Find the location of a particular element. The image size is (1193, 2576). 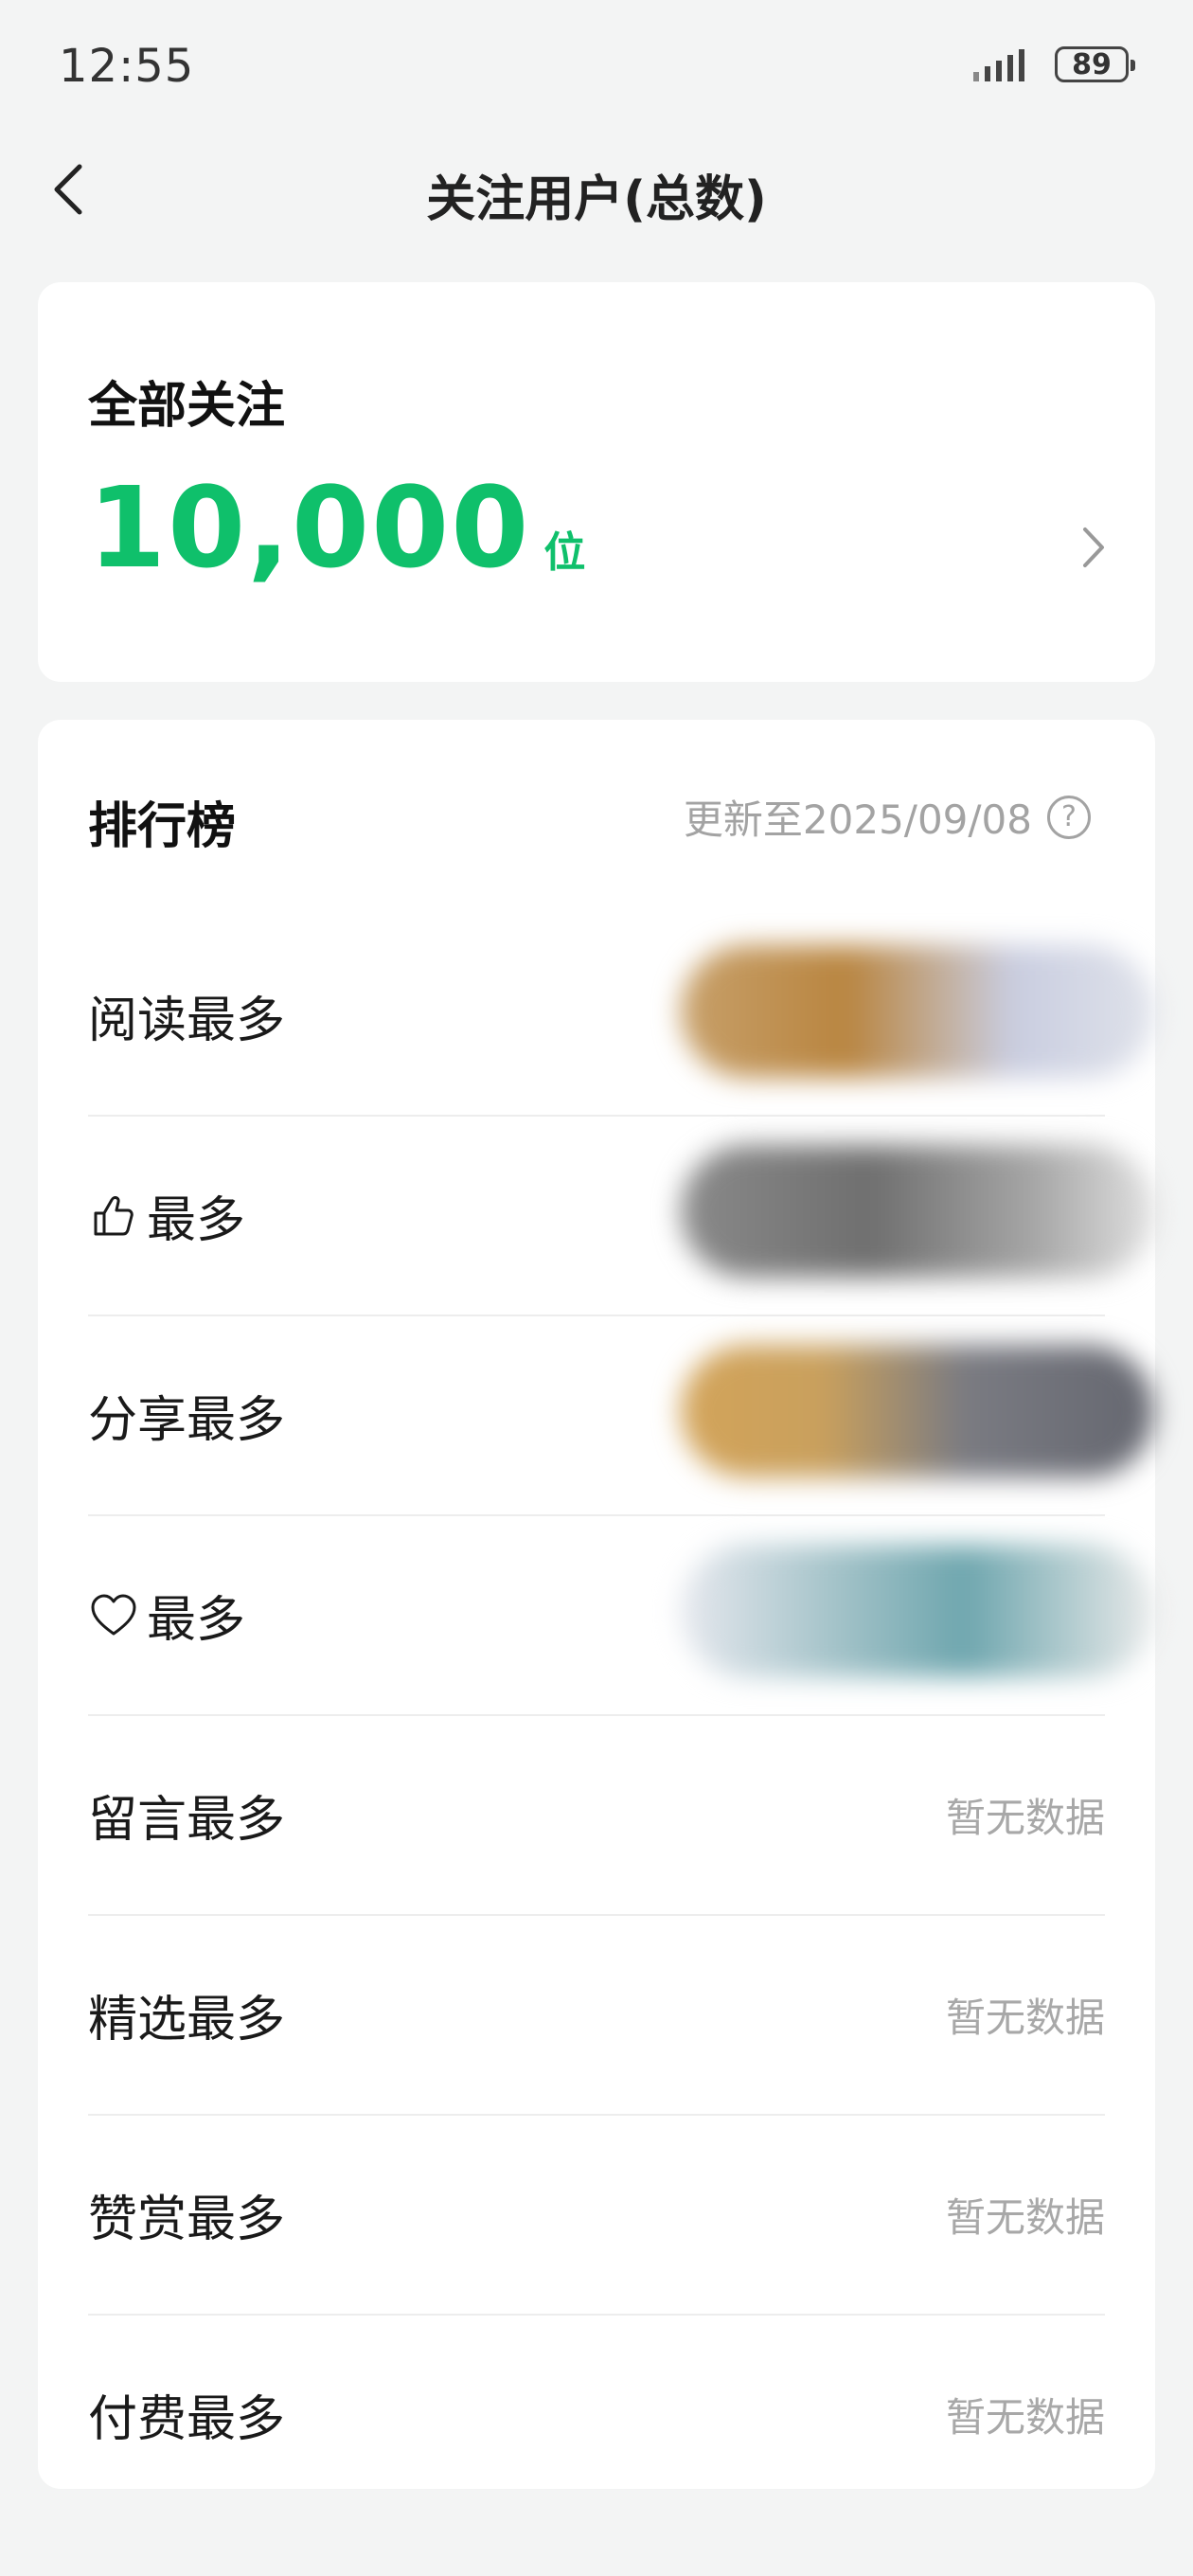

ranking-label: 精选最多 is located at coordinates (186, 2014).